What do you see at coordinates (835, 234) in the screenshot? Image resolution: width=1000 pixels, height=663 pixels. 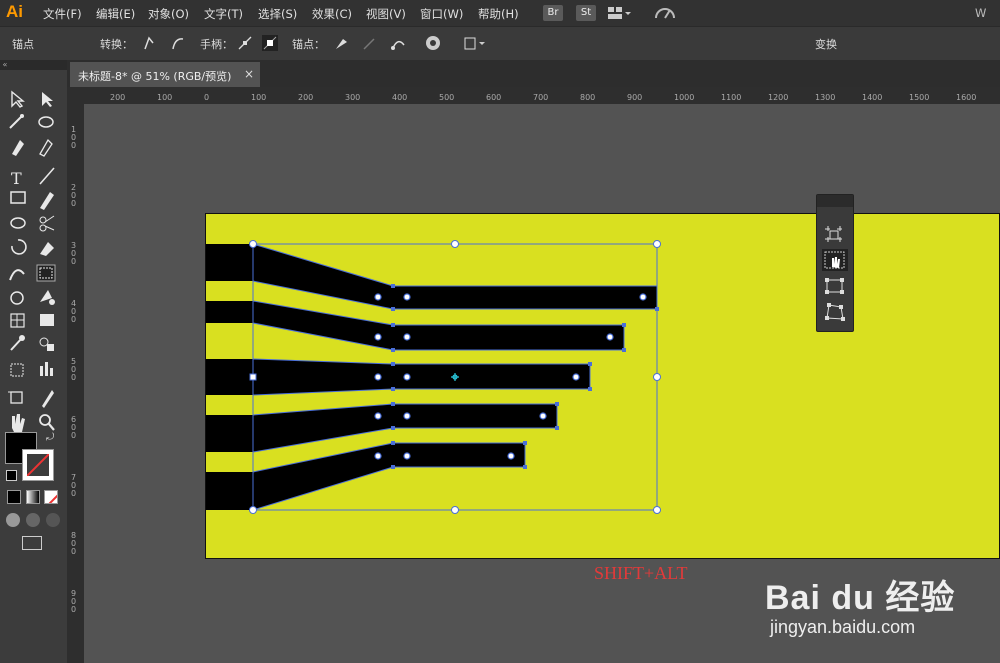 I see `isolate-icon` at bounding box center [835, 234].